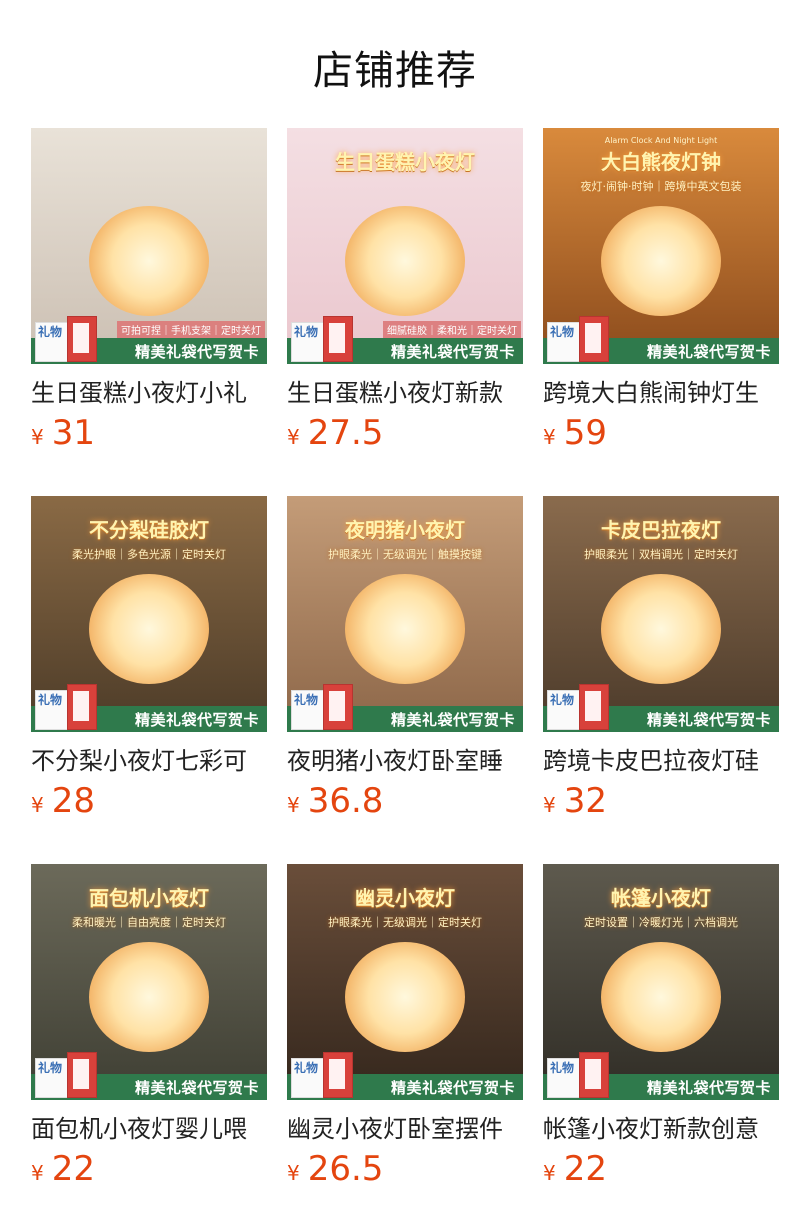 The width and height of the screenshot is (790, 1232). What do you see at coordinates (405, 246) in the screenshot?
I see `product-image: 生日蛋糕小夜灯细腻硅胶｜柔和光｜定时关灯 精美礼袋代写贺卡 礼物` at bounding box center [405, 246].